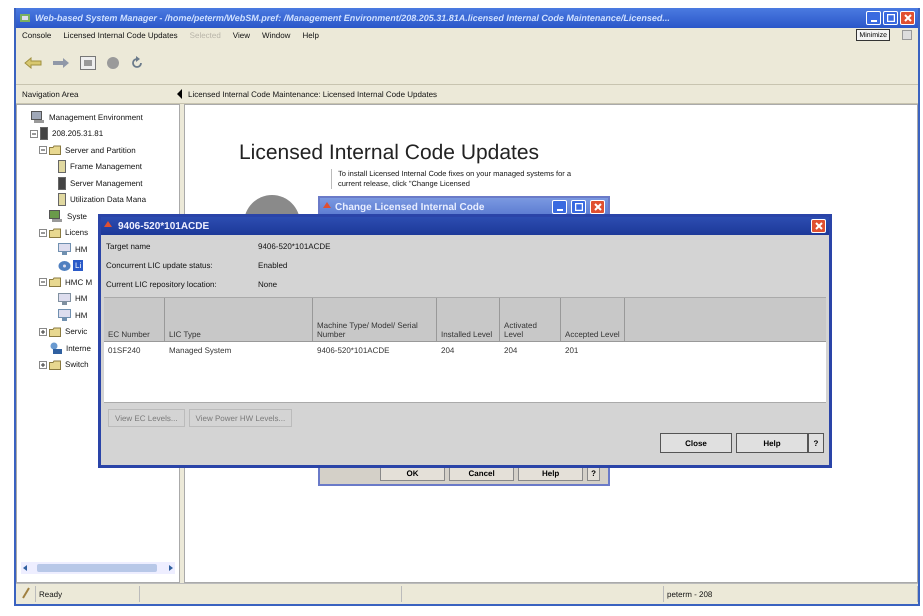 The image size is (923, 616). What do you see at coordinates (389, 153) in the screenshot?
I see `page-heading: Licensed Internal Code Updates` at bounding box center [389, 153].